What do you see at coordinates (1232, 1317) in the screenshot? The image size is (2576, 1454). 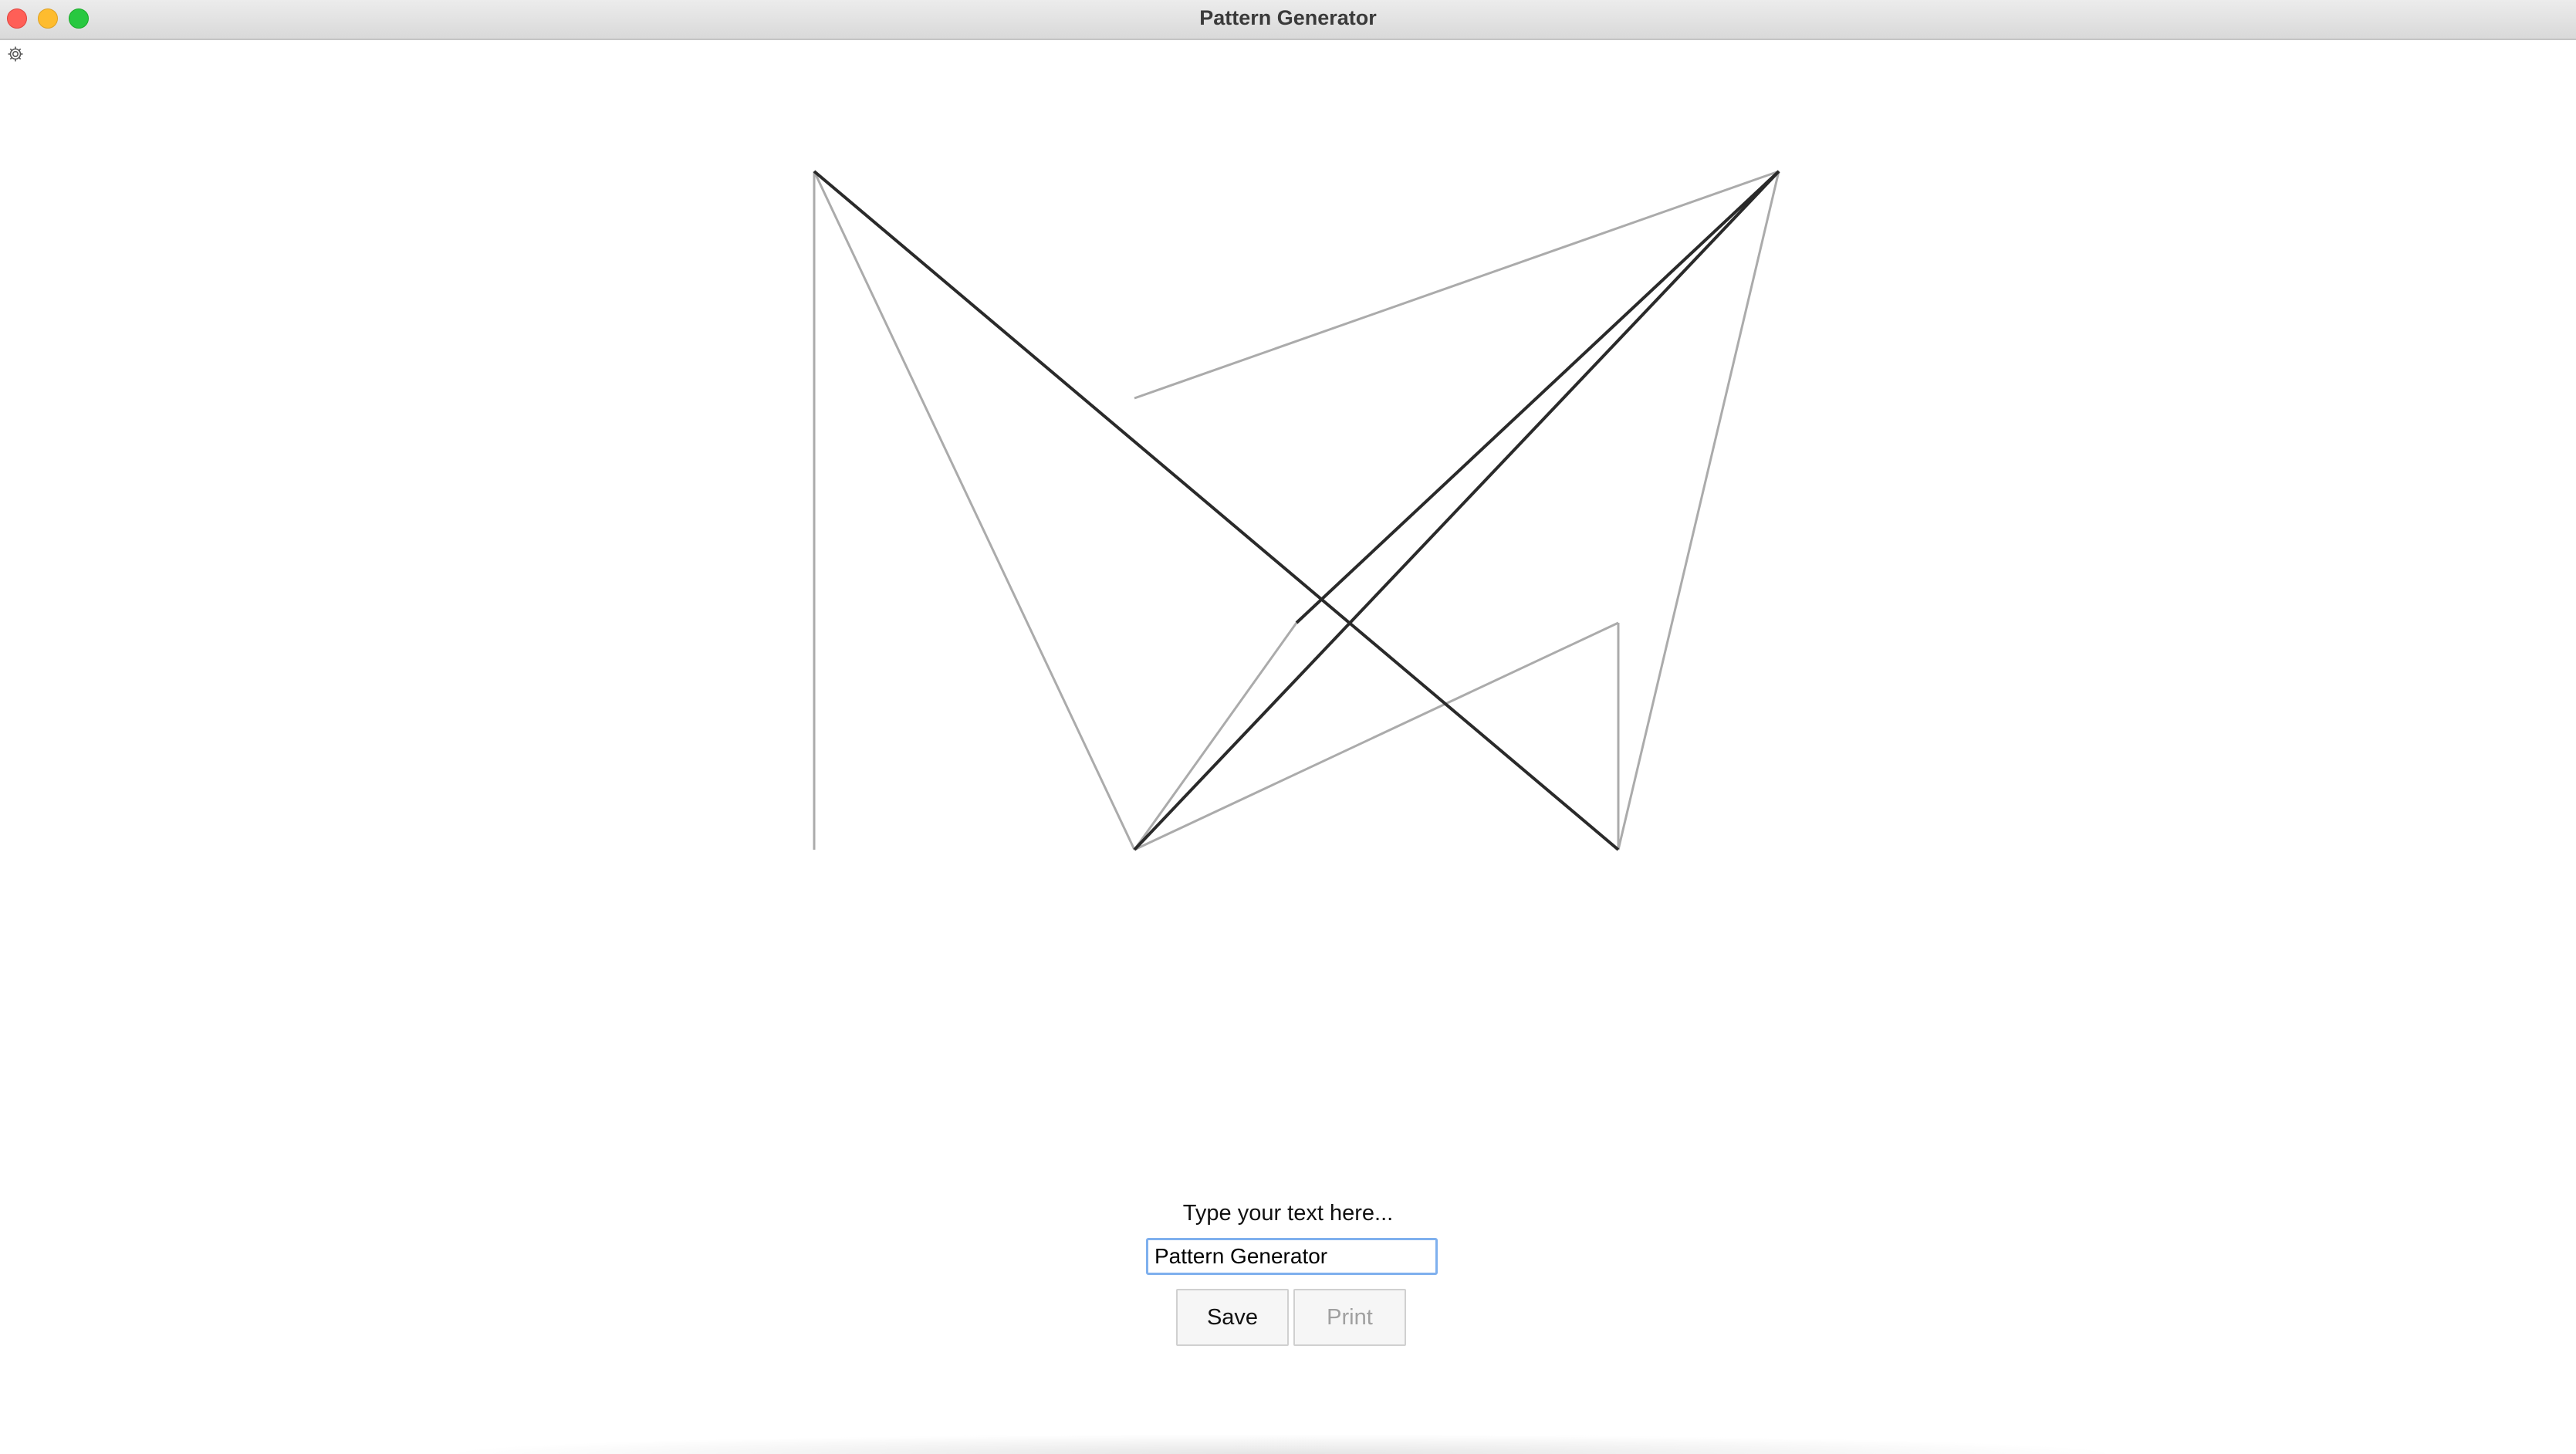 I see `save-button: Save` at bounding box center [1232, 1317].